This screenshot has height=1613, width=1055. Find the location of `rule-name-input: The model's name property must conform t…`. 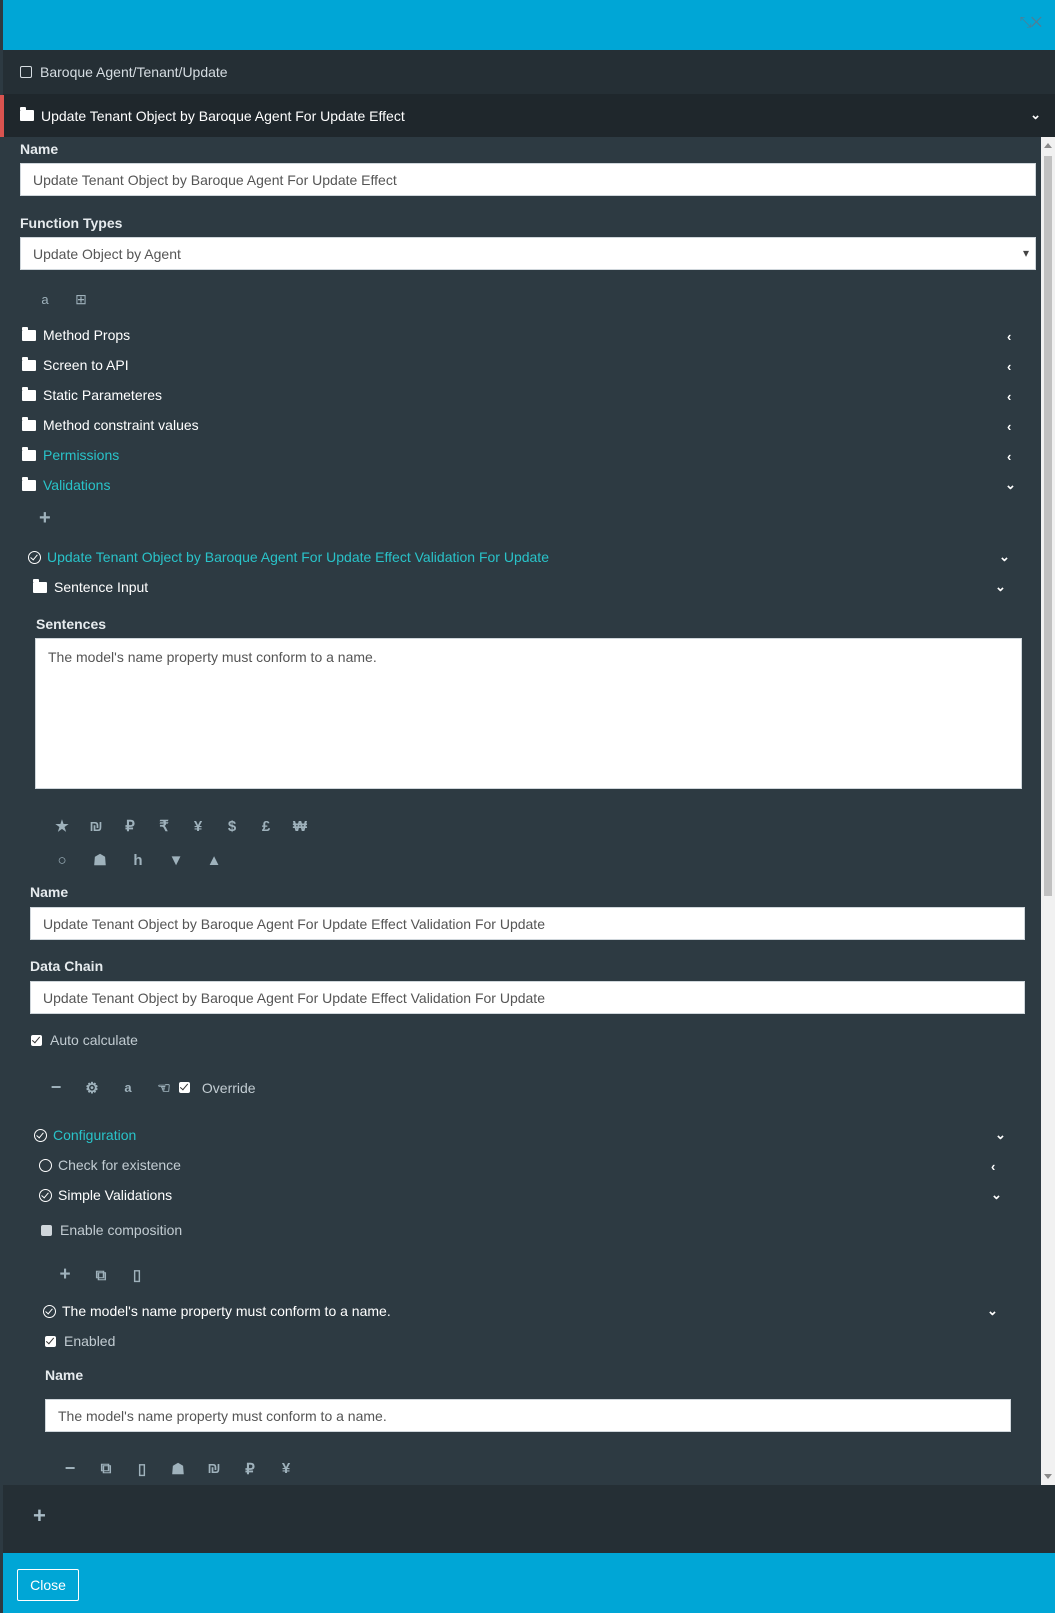

rule-name-input: The model's name property must conform t… is located at coordinates (528, 1415).